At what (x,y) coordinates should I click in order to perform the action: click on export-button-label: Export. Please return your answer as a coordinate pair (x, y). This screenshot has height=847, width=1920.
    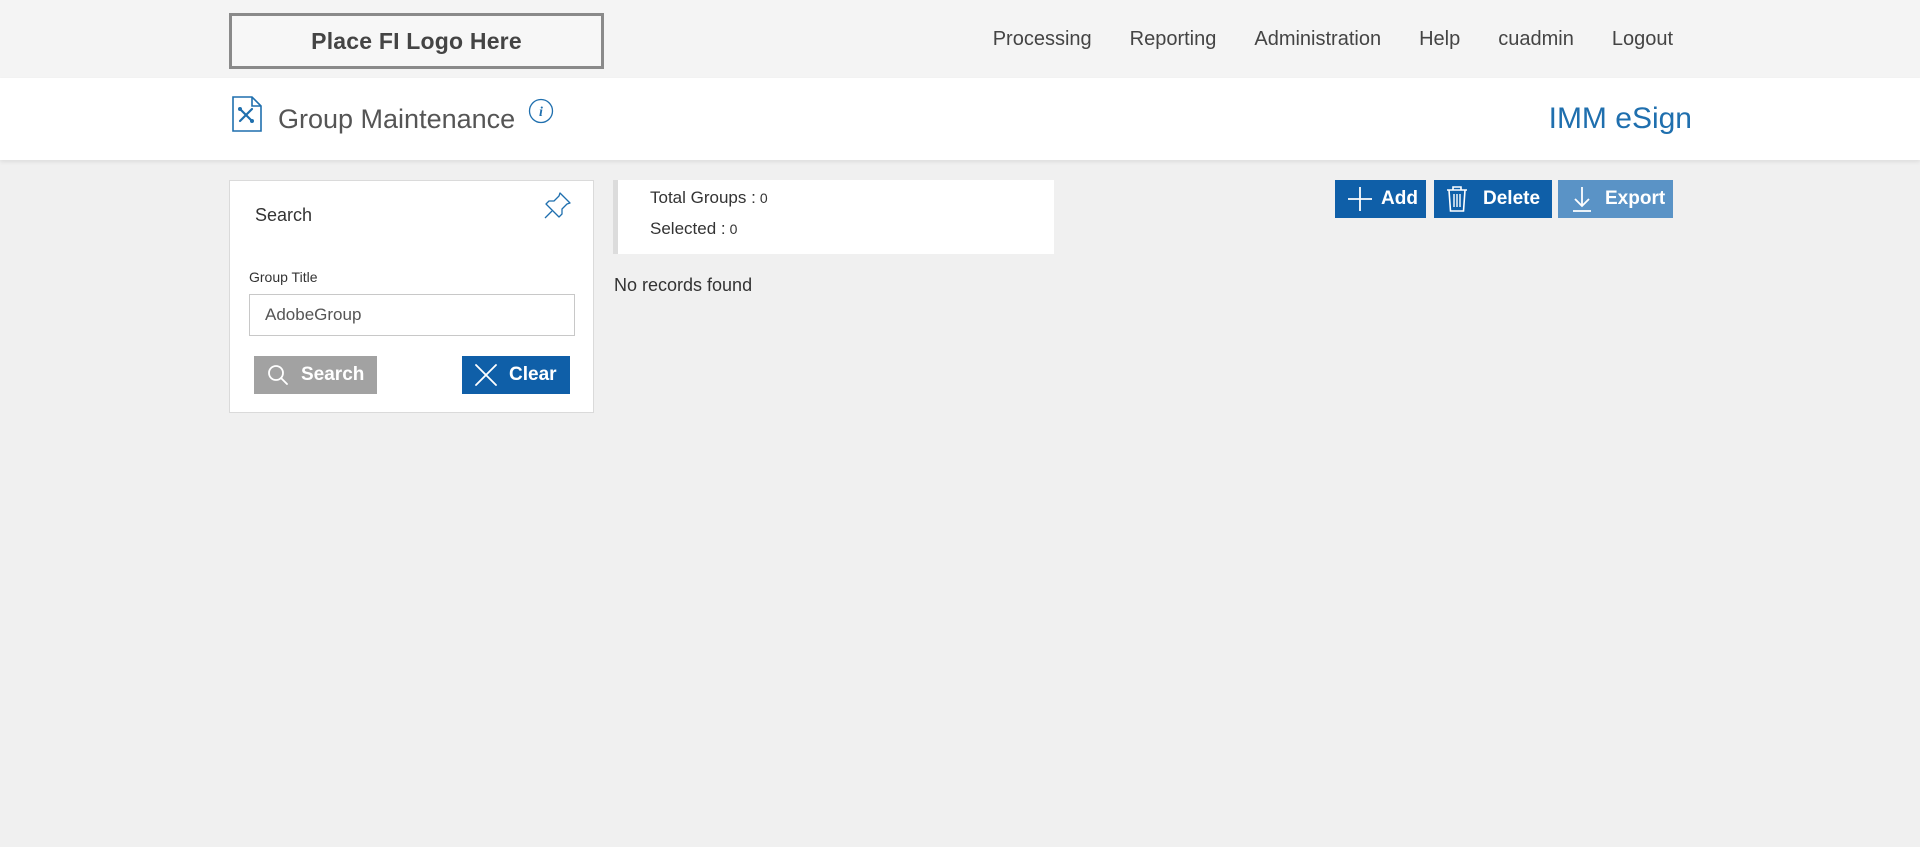
    Looking at the image, I should click on (1635, 198).